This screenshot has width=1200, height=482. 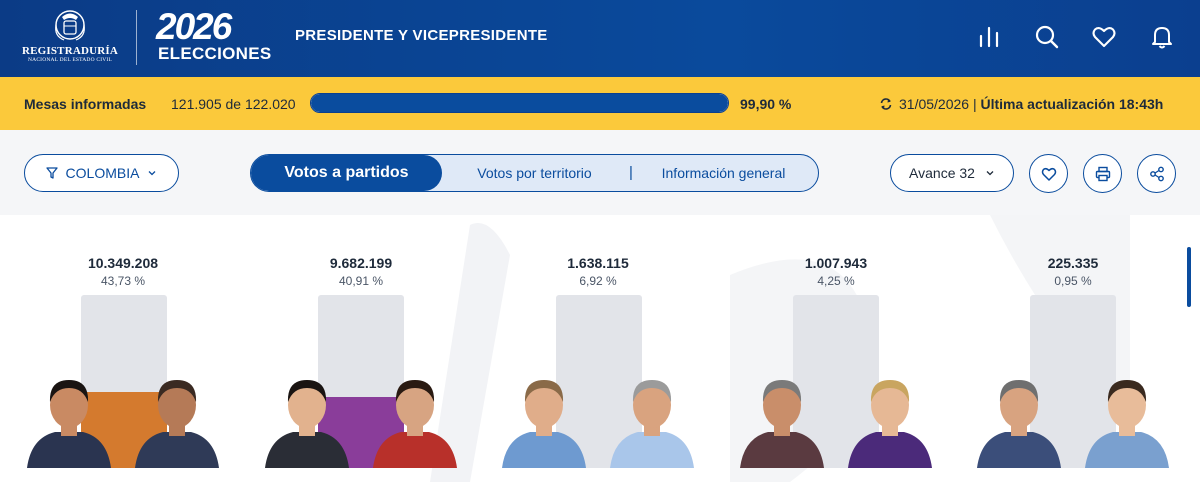 What do you see at coordinates (85, 104) in the screenshot?
I see `tables-reported-label: Mesas informadas` at bounding box center [85, 104].